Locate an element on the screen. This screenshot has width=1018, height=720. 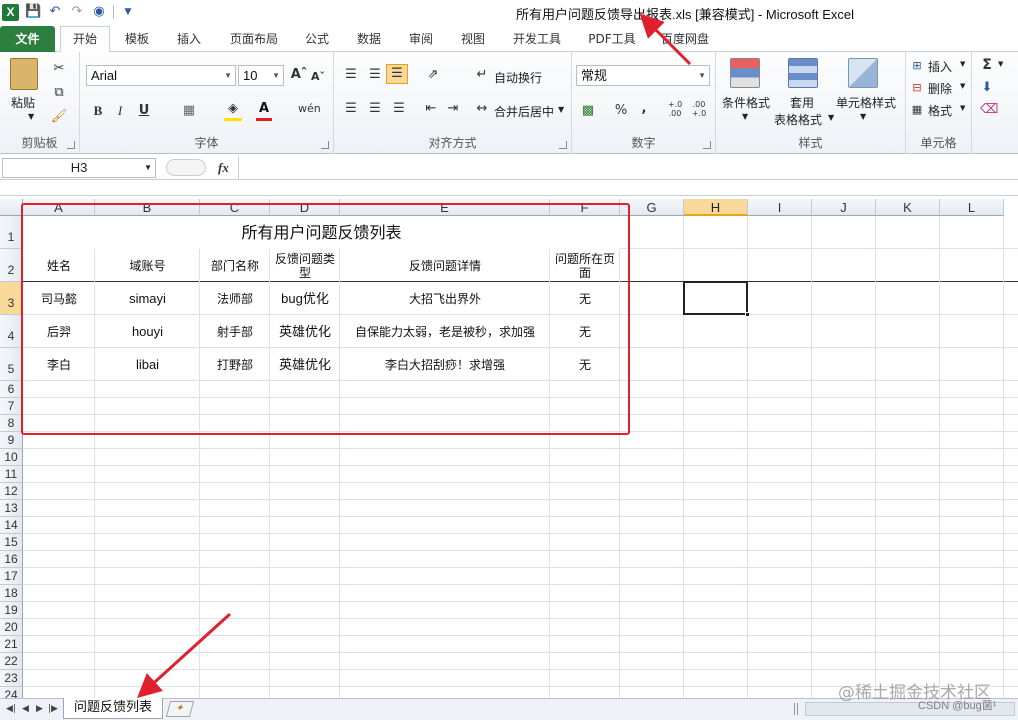
fill-color-icon: ◈ is located at coordinates (233, 110).